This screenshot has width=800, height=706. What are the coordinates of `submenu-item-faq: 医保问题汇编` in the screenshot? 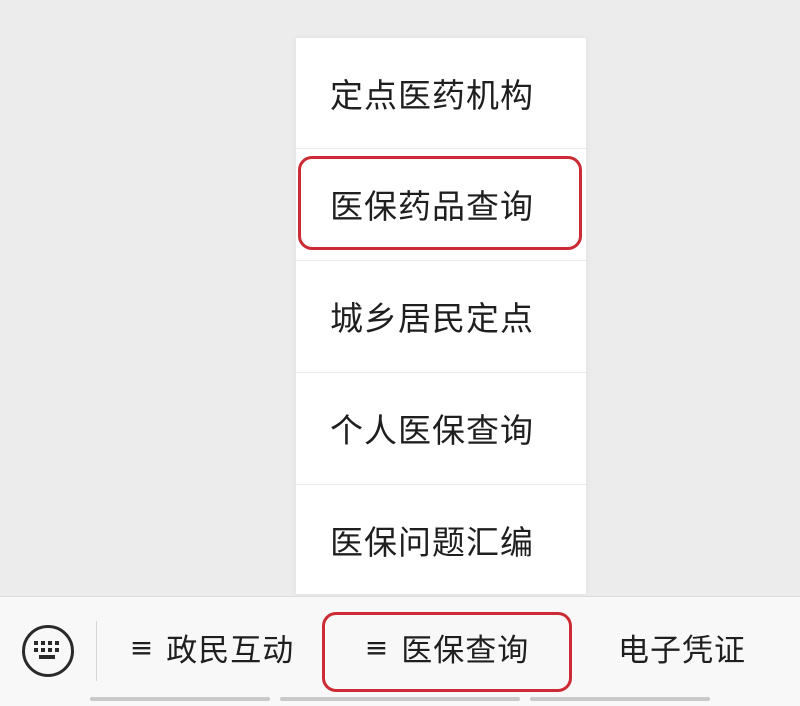 It's located at (441, 540).